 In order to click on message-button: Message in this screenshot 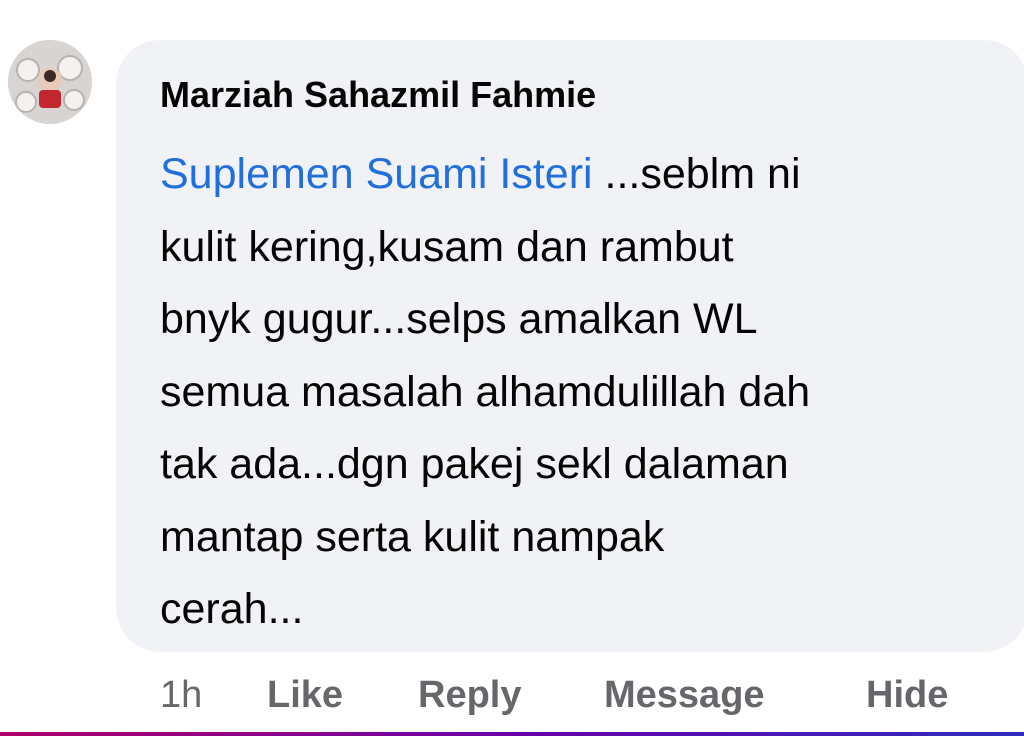, I will do `click(684, 695)`.